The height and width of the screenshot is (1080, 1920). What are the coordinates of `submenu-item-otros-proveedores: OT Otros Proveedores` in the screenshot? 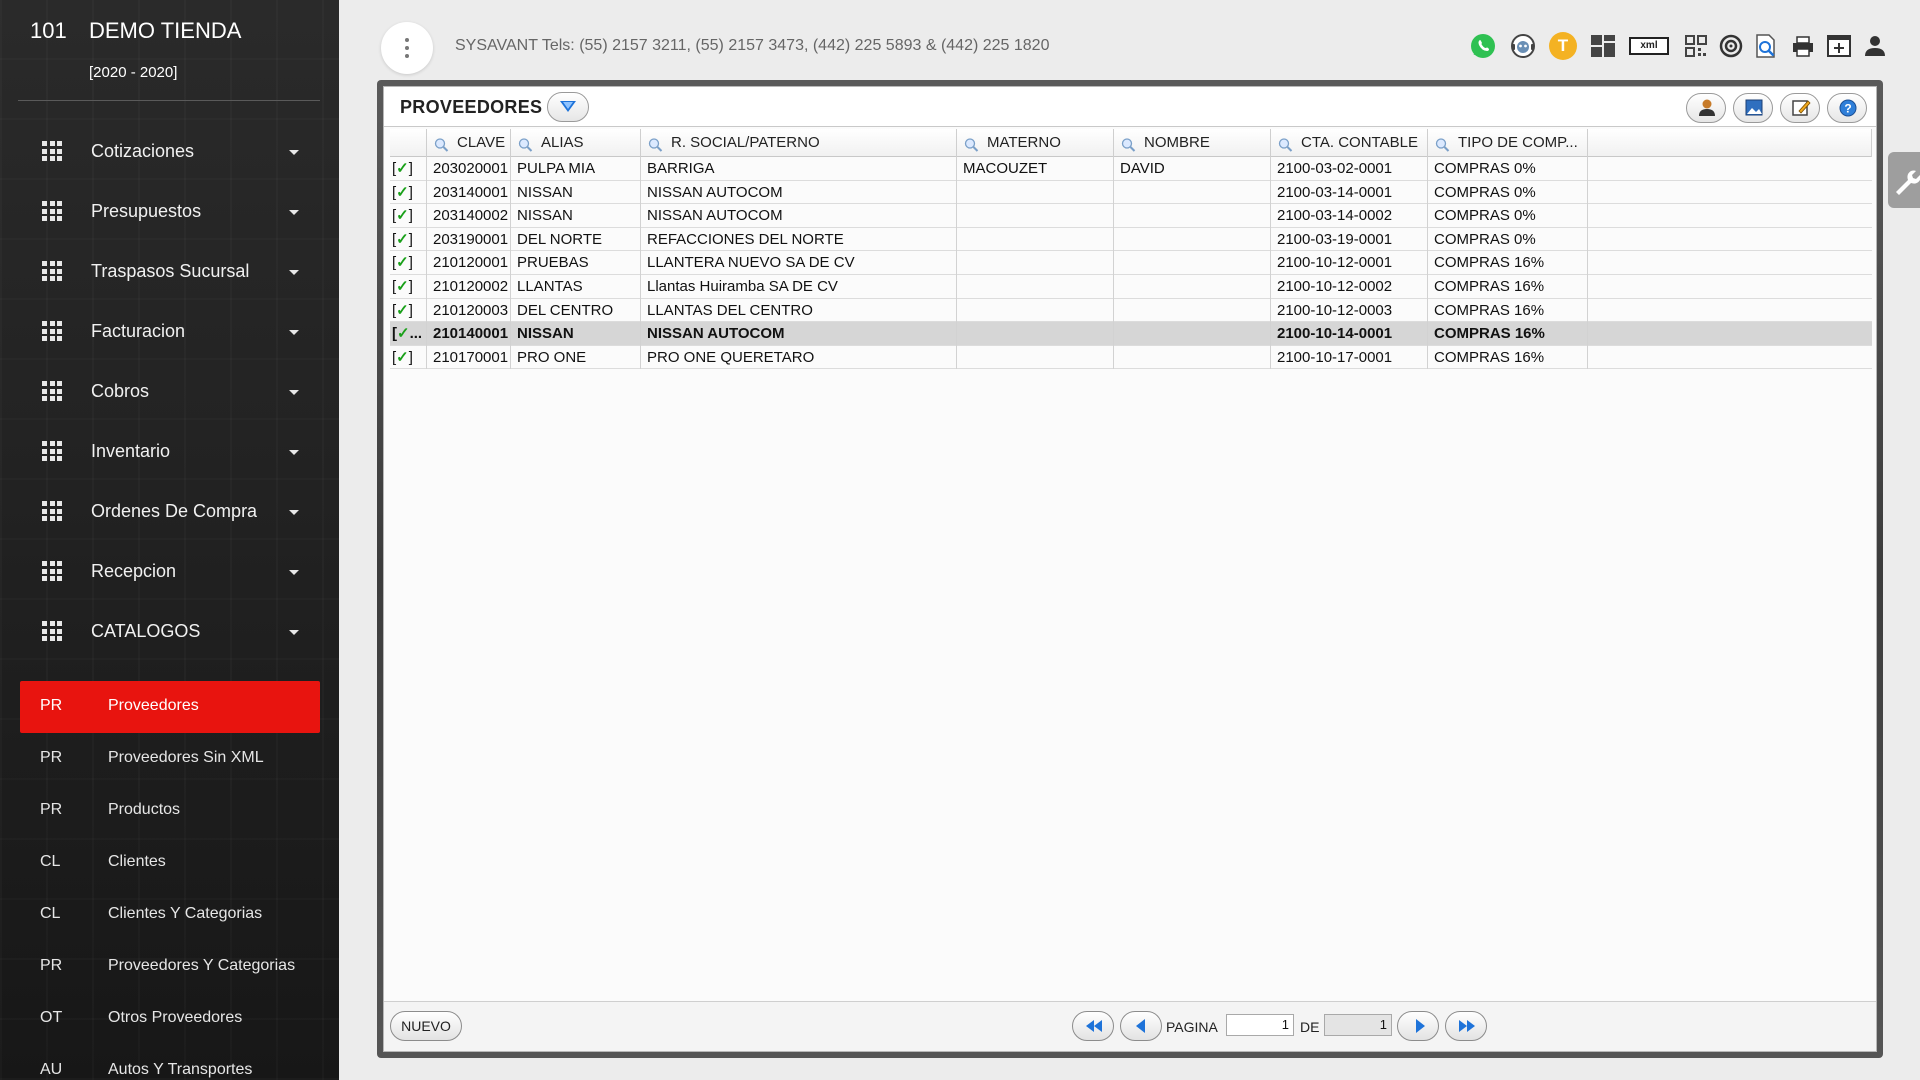 It's located at (169, 1019).